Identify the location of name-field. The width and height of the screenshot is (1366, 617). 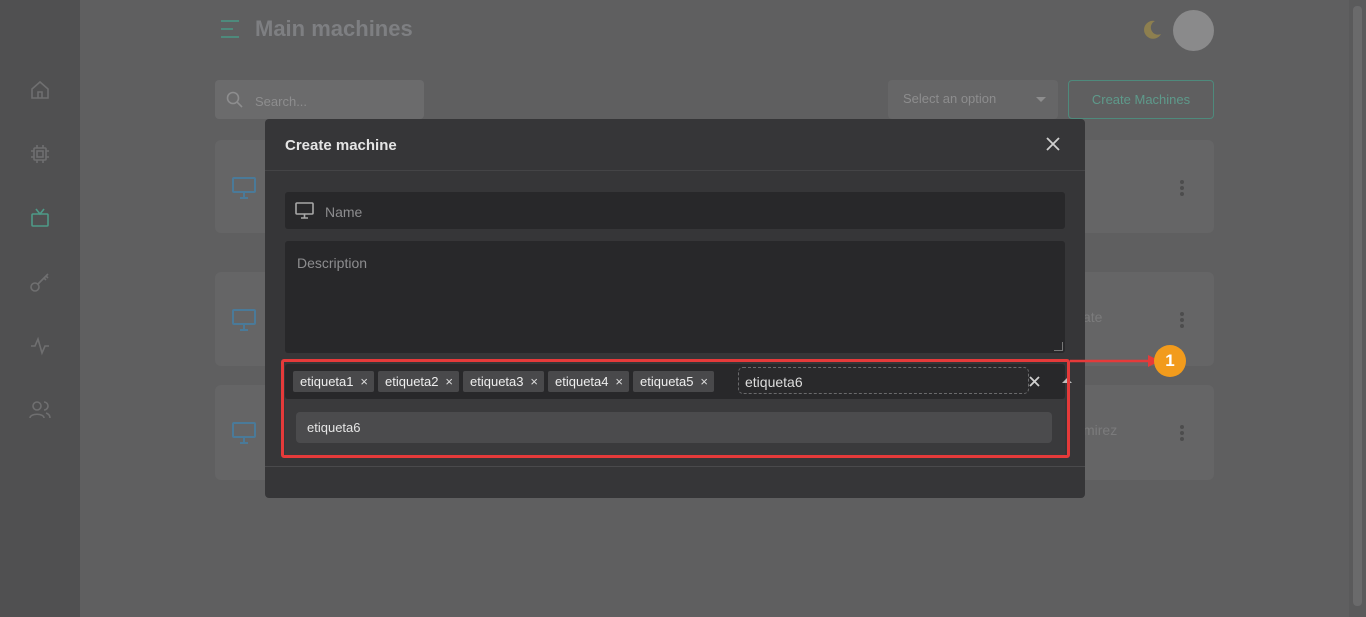
(675, 210).